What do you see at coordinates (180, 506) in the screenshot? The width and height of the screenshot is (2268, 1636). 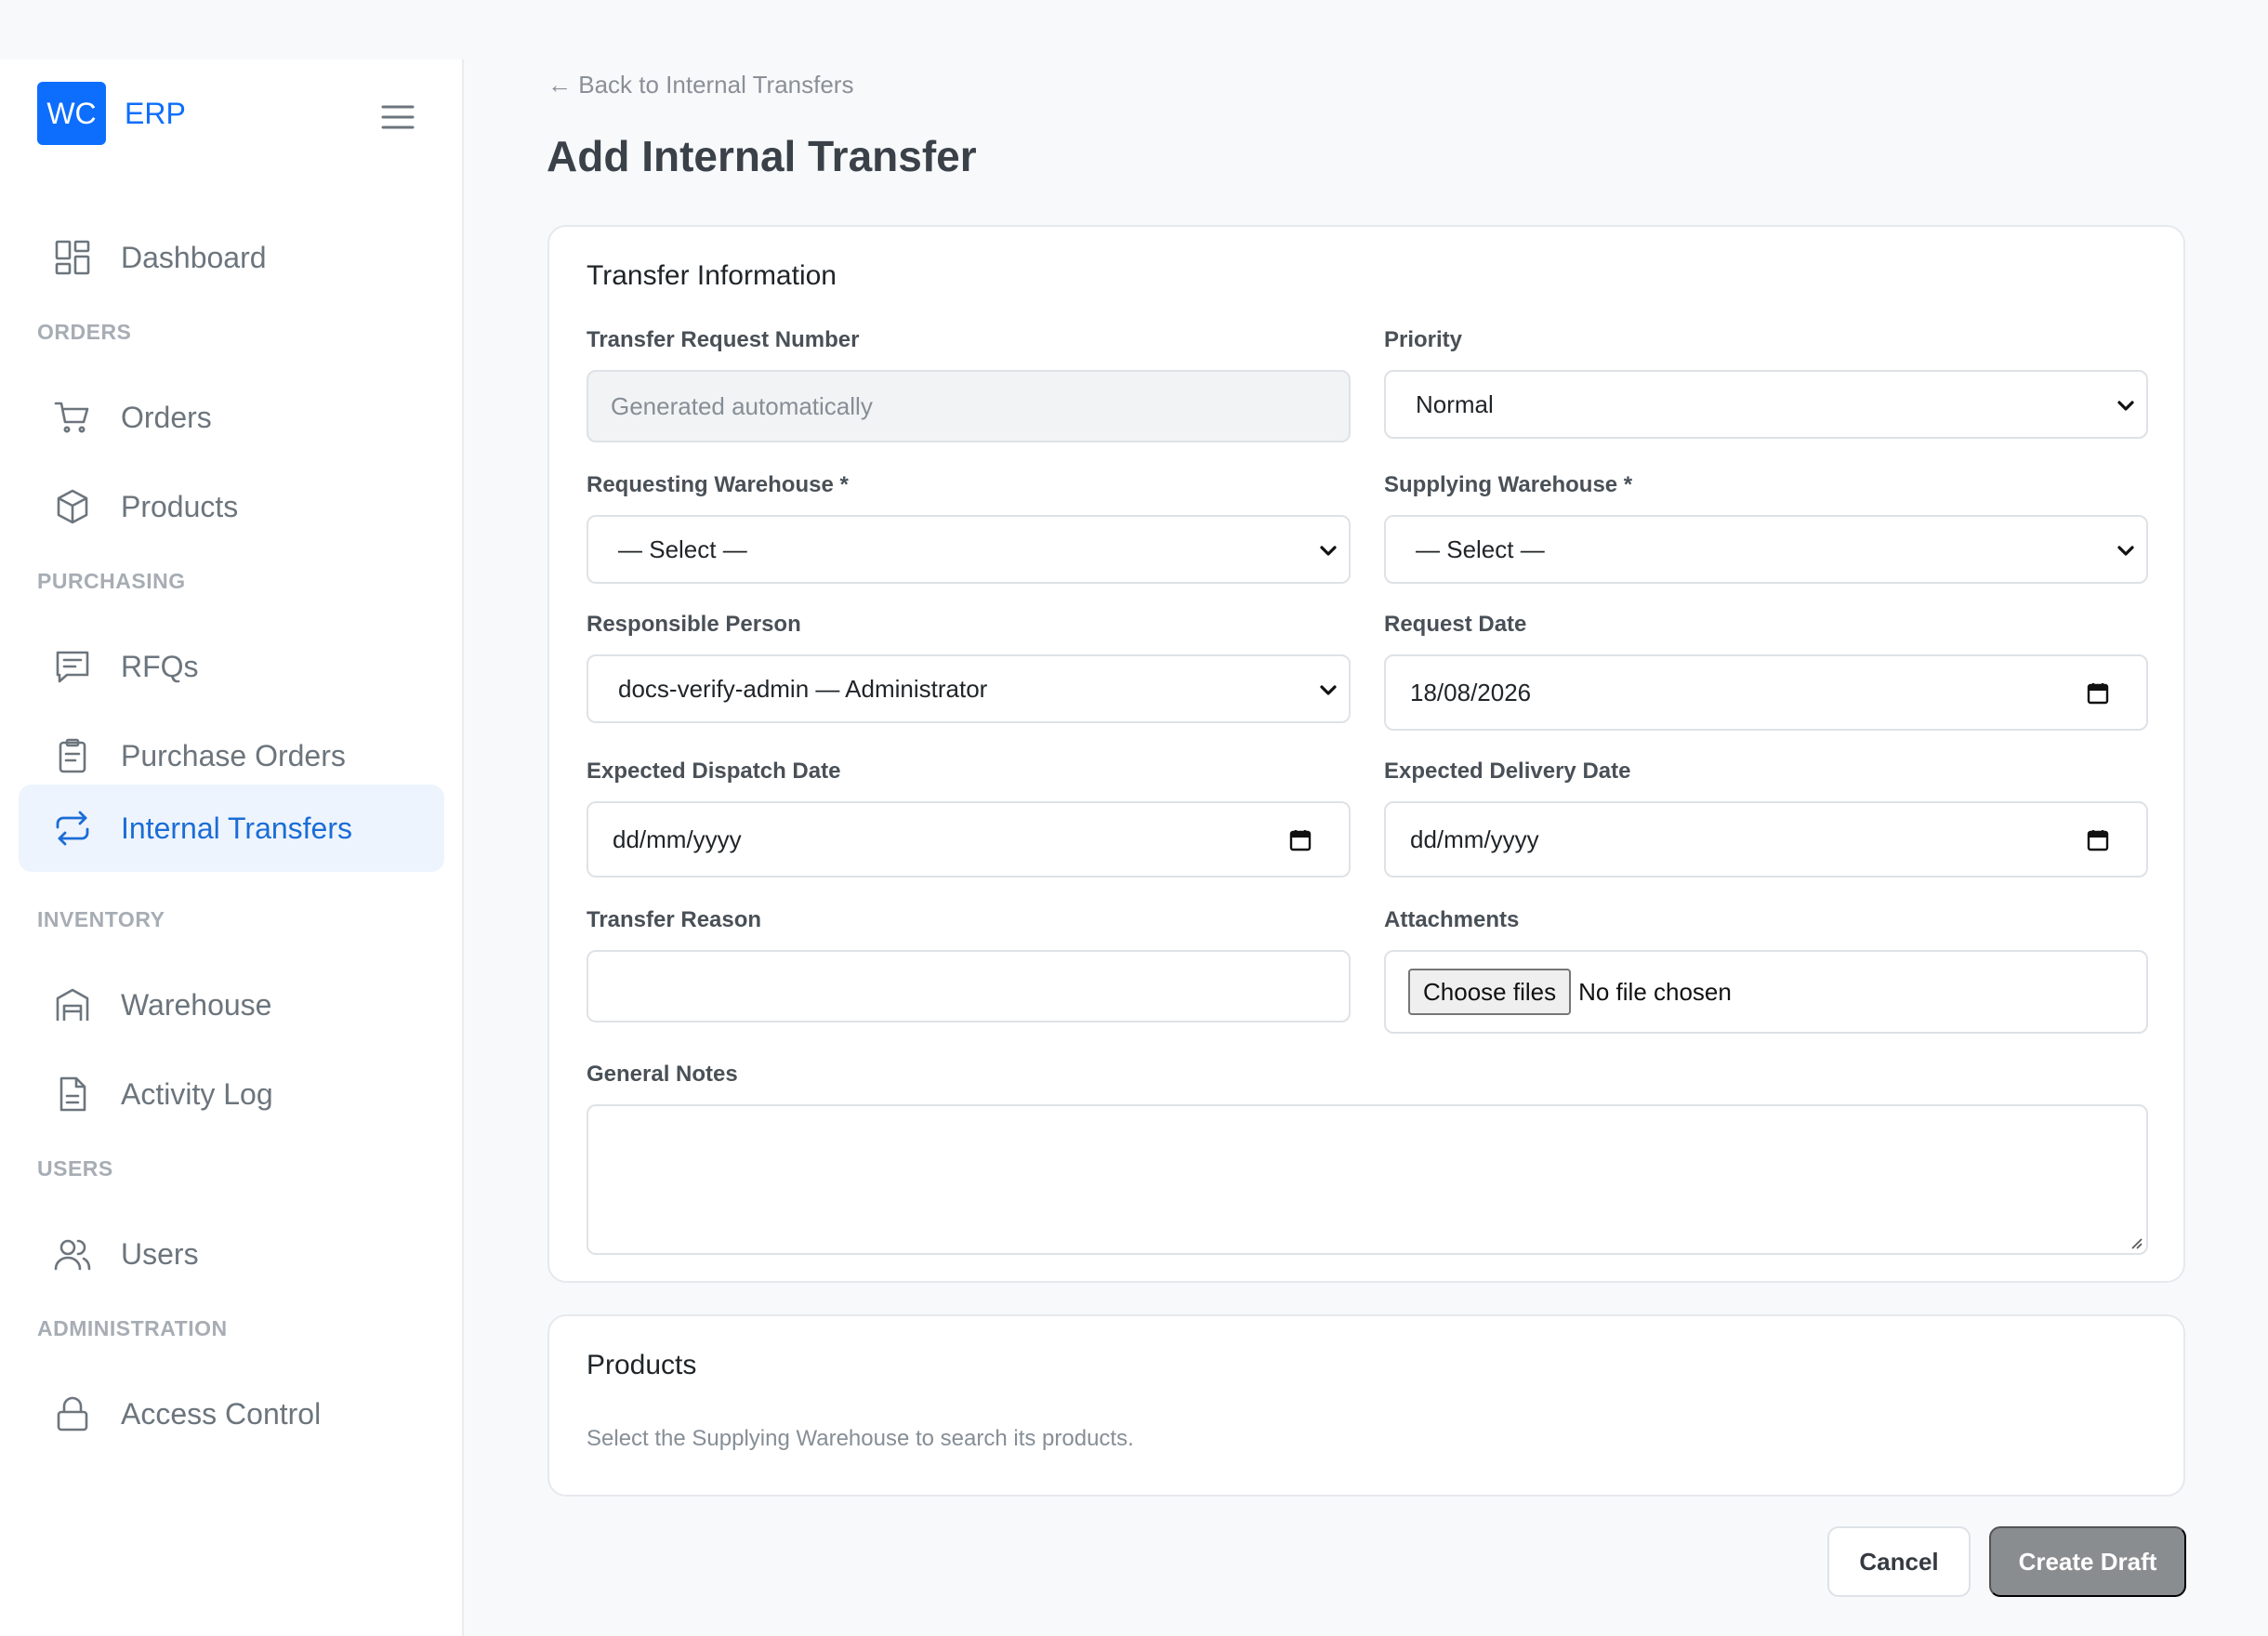 I see `sidebar-item-label: Products` at bounding box center [180, 506].